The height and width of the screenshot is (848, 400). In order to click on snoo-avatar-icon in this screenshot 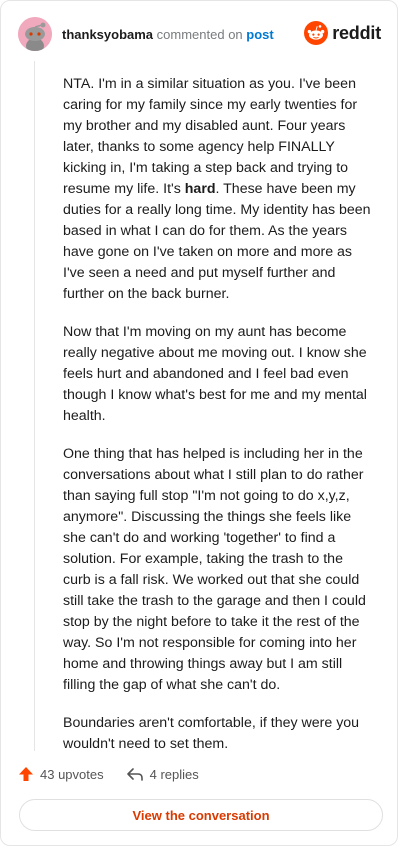, I will do `click(35, 34)`.